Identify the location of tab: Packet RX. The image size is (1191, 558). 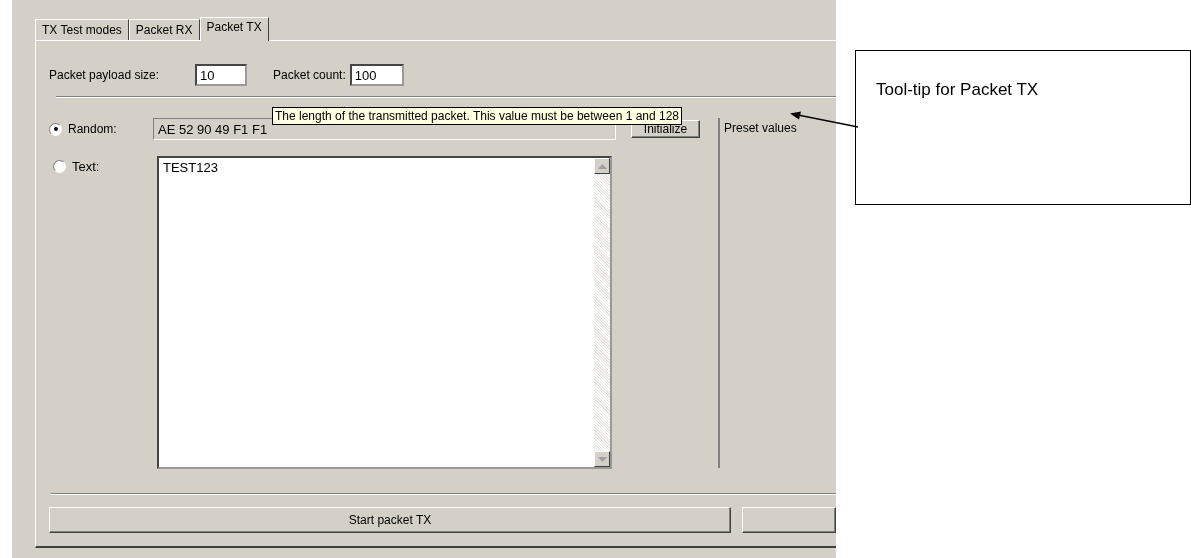
(164, 29).